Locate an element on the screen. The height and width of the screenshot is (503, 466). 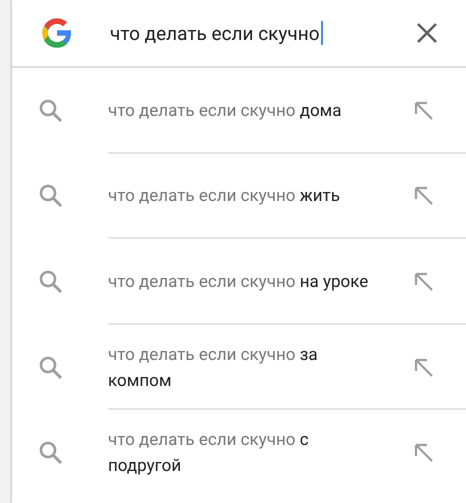
close-icon is located at coordinates (427, 33).